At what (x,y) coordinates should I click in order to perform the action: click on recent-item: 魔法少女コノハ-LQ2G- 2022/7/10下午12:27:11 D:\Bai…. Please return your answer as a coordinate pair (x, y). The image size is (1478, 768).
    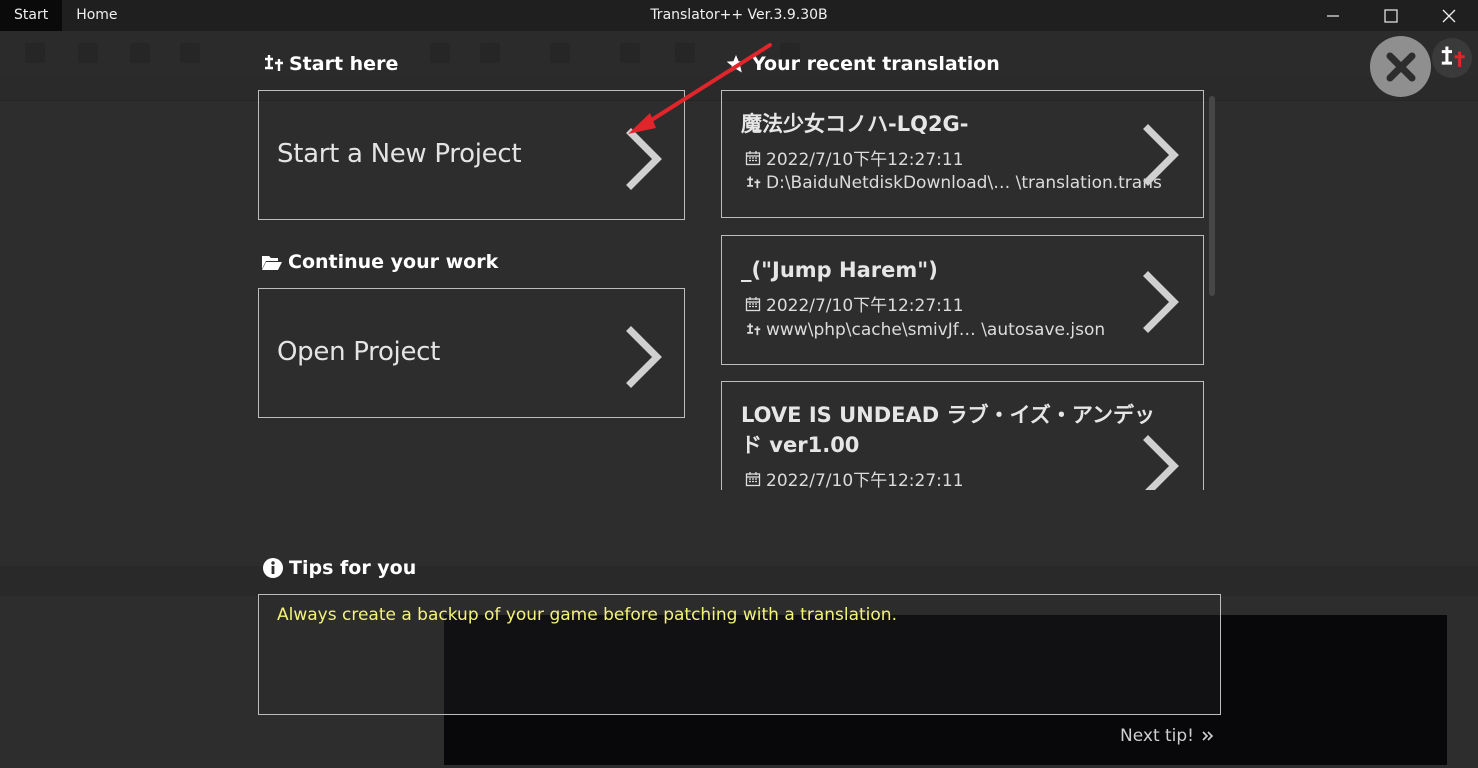
    Looking at the image, I should click on (962, 154).